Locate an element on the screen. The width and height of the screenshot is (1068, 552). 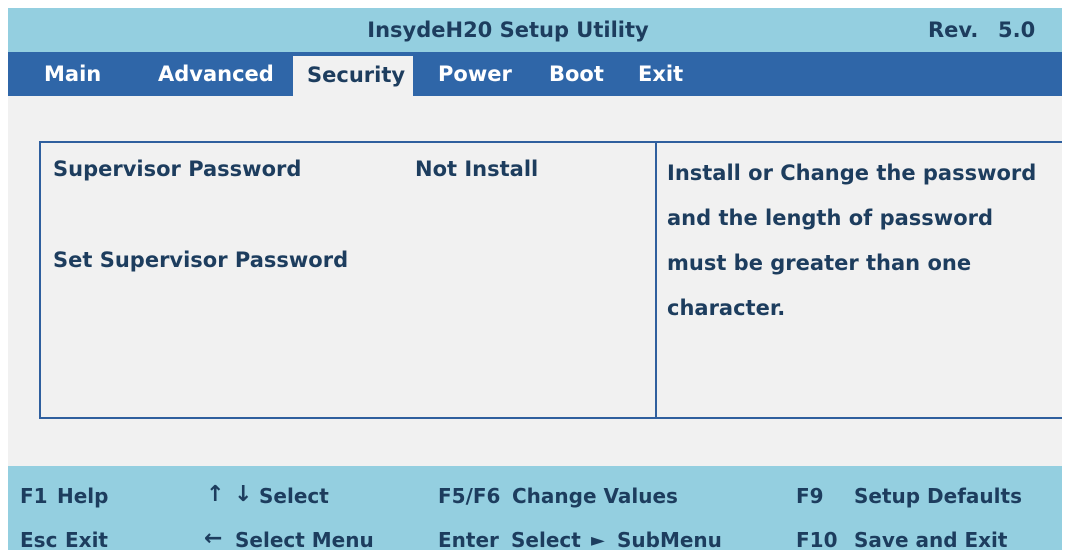
panel-divider is located at coordinates (656, 280).